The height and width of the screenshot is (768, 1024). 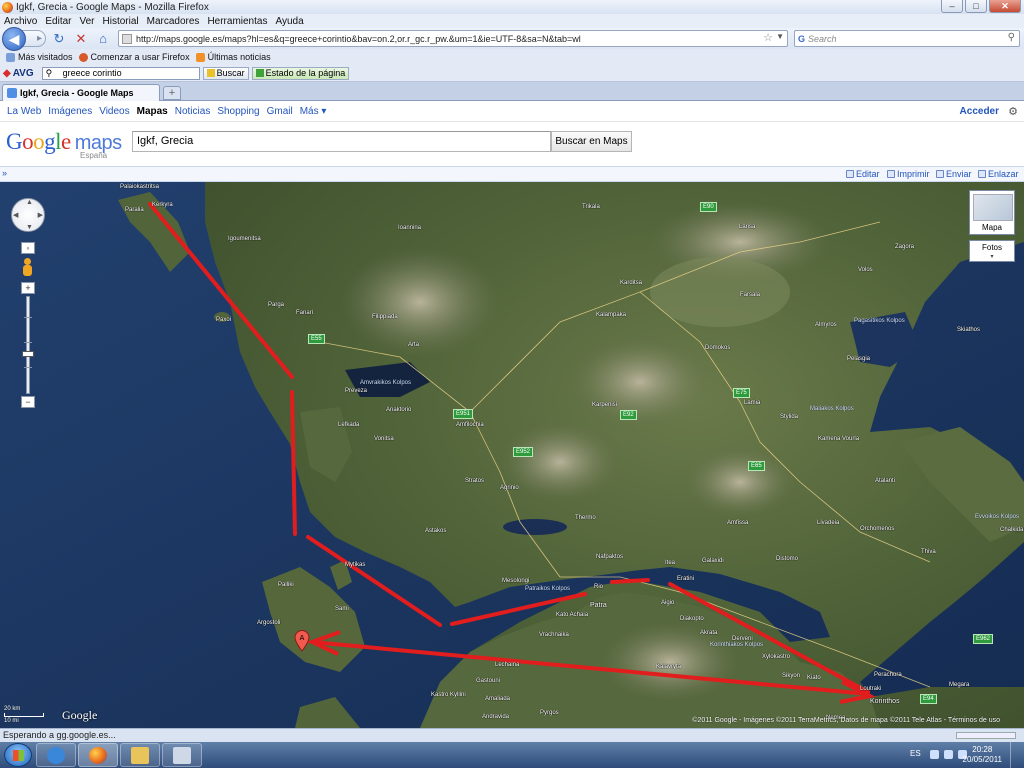 What do you see at coordinates (140, 755) in the screenshot?
I see `taskbar-explorer` at bounding box center [140, 755].